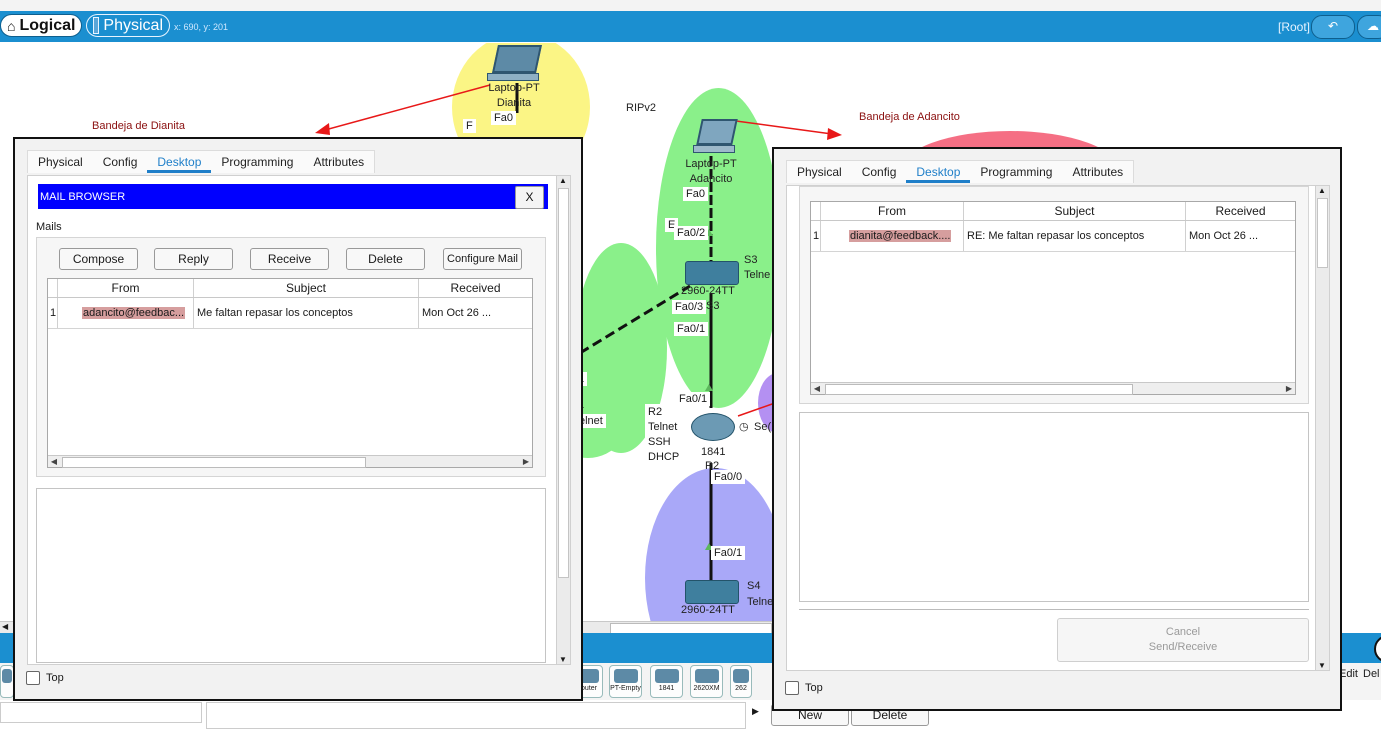 Image resolution: width=1381 pixels, height=729 pixels. Describe the element at coordinates (98, 259) in the screenshot. I see `compose-button: Compose` at that location.